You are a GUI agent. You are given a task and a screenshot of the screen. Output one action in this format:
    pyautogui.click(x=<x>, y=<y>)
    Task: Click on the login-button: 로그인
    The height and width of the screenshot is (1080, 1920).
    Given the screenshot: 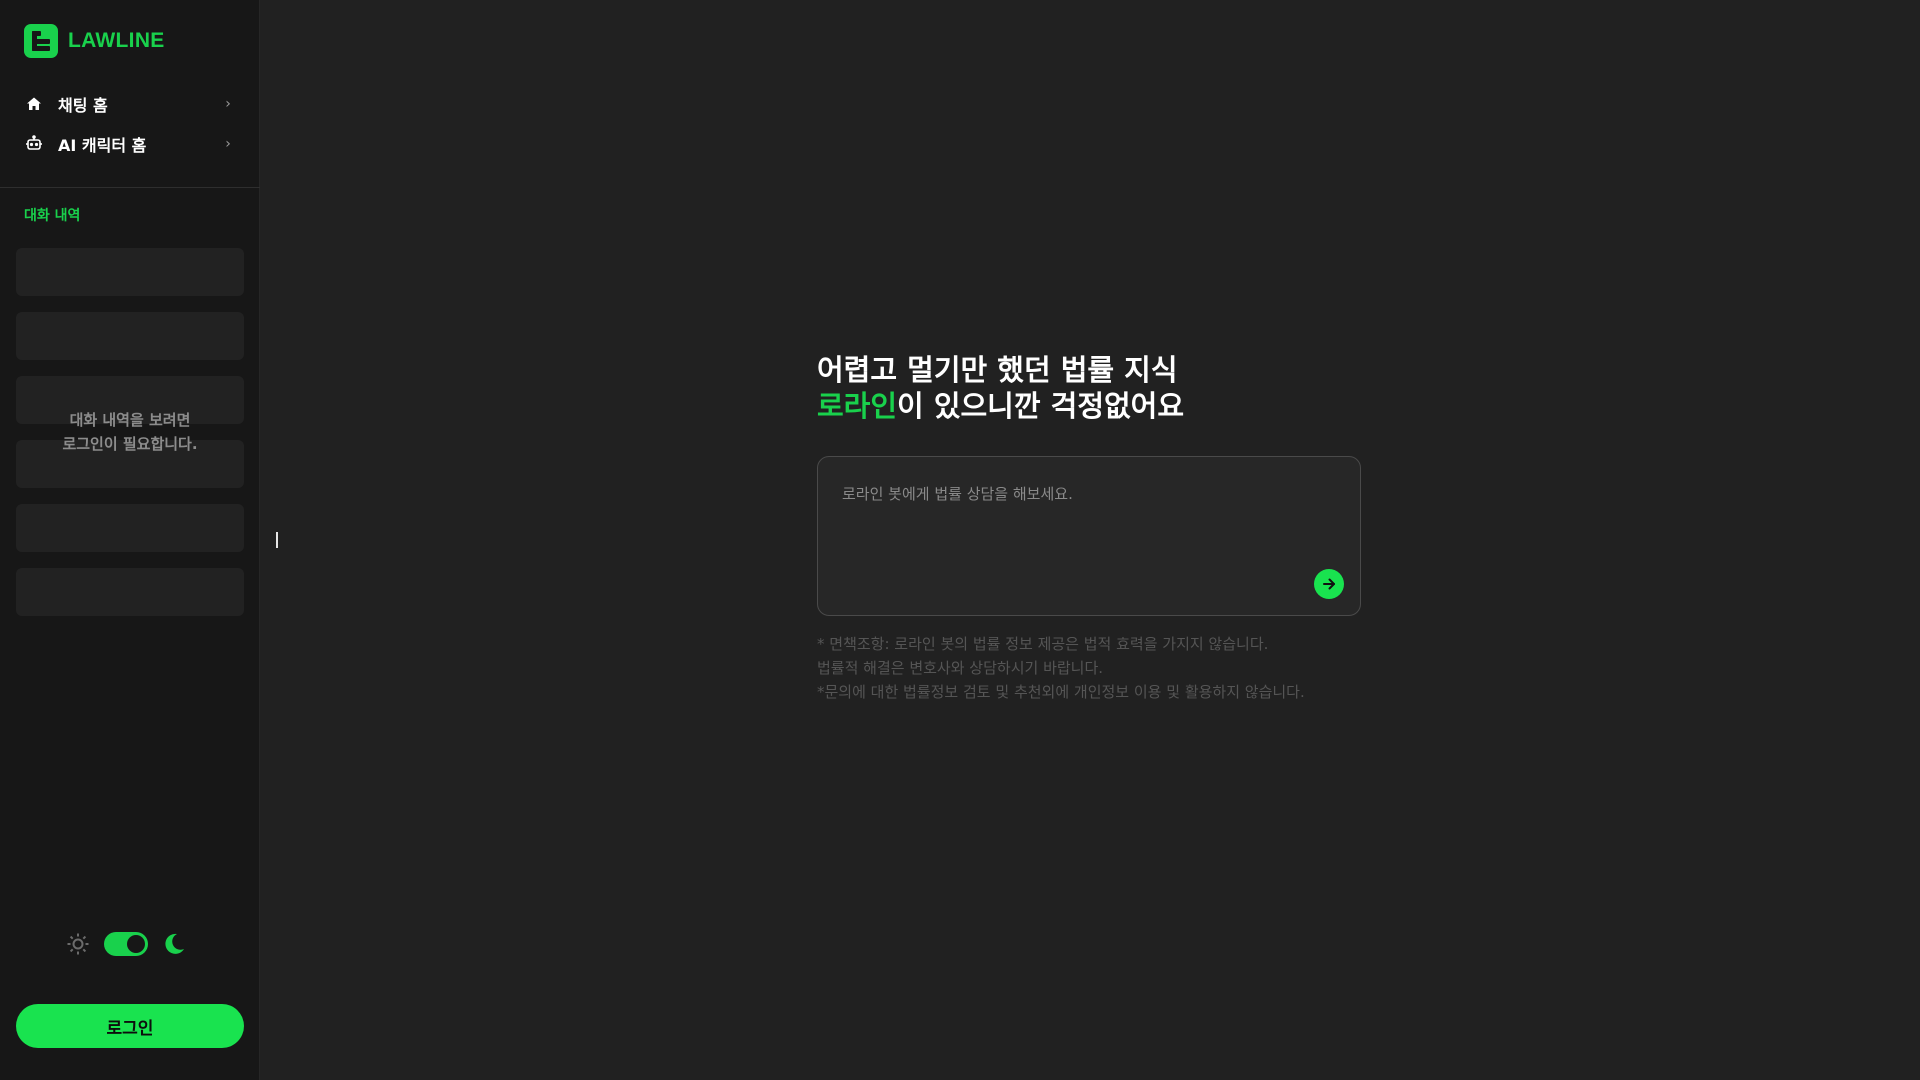 What is the action you would take?
    pyautogui.click(x=130, y=1026)
    